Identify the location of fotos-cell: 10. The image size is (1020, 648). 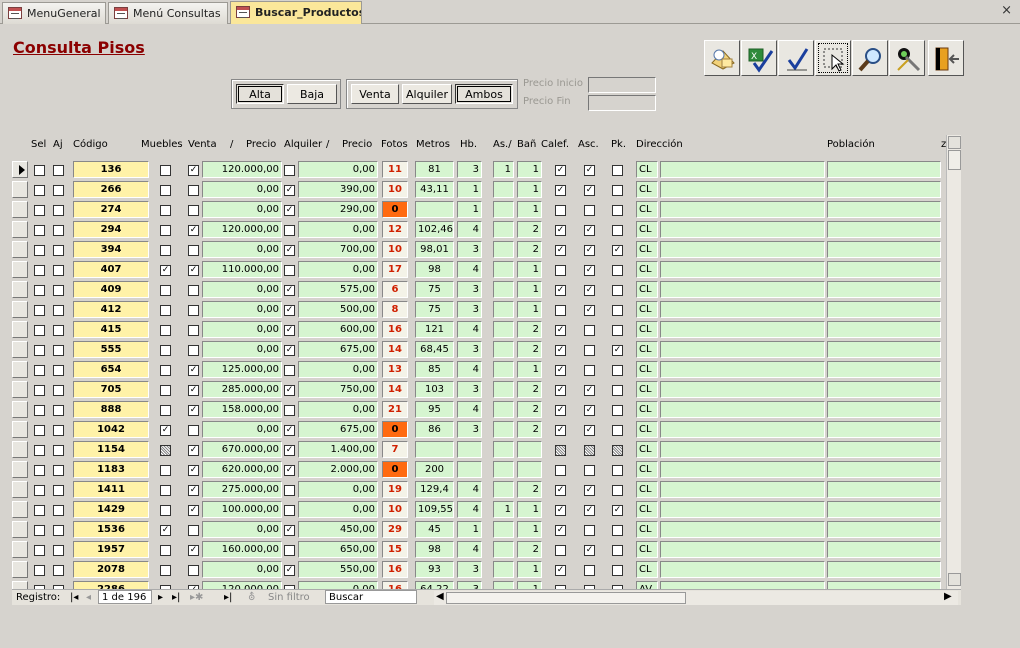
(395, 189).